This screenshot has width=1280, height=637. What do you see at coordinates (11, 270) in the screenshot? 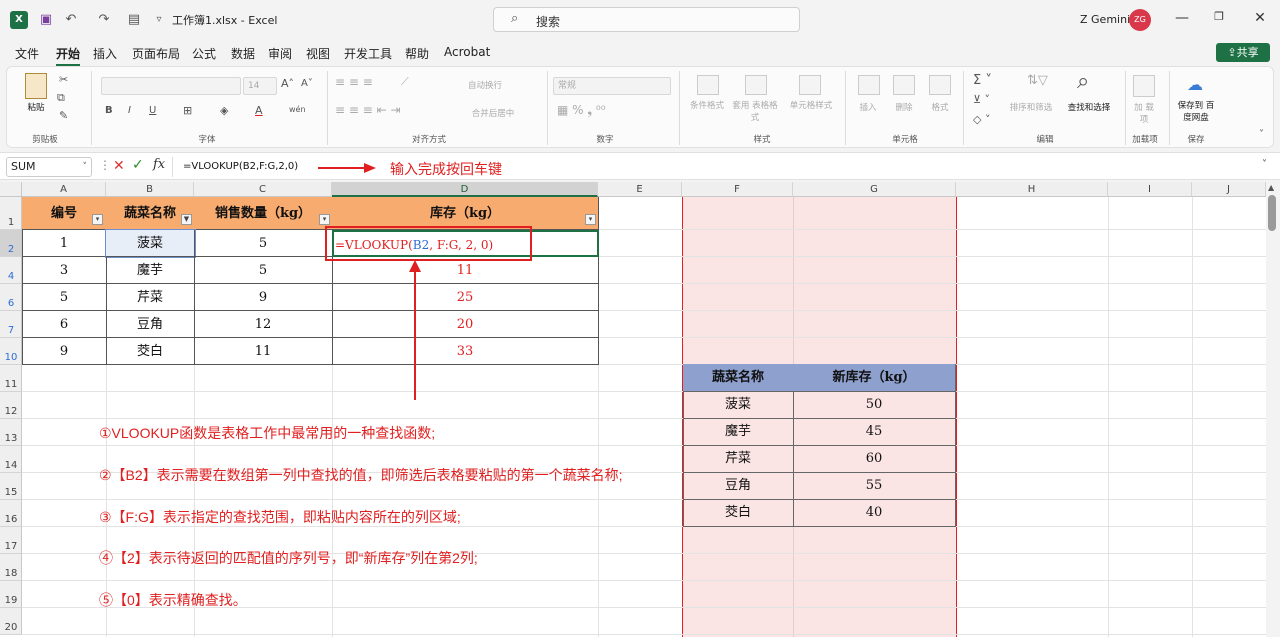
I see `row-header: 4` at bounding box center [11, 270].